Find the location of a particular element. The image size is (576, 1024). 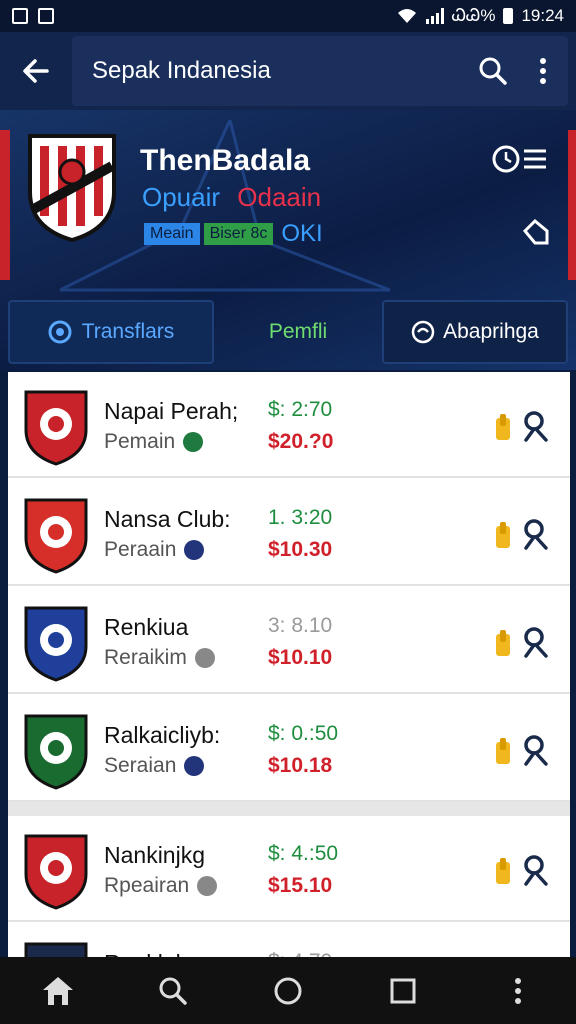

clock: 19:24 is located at coordinates (542, 15).